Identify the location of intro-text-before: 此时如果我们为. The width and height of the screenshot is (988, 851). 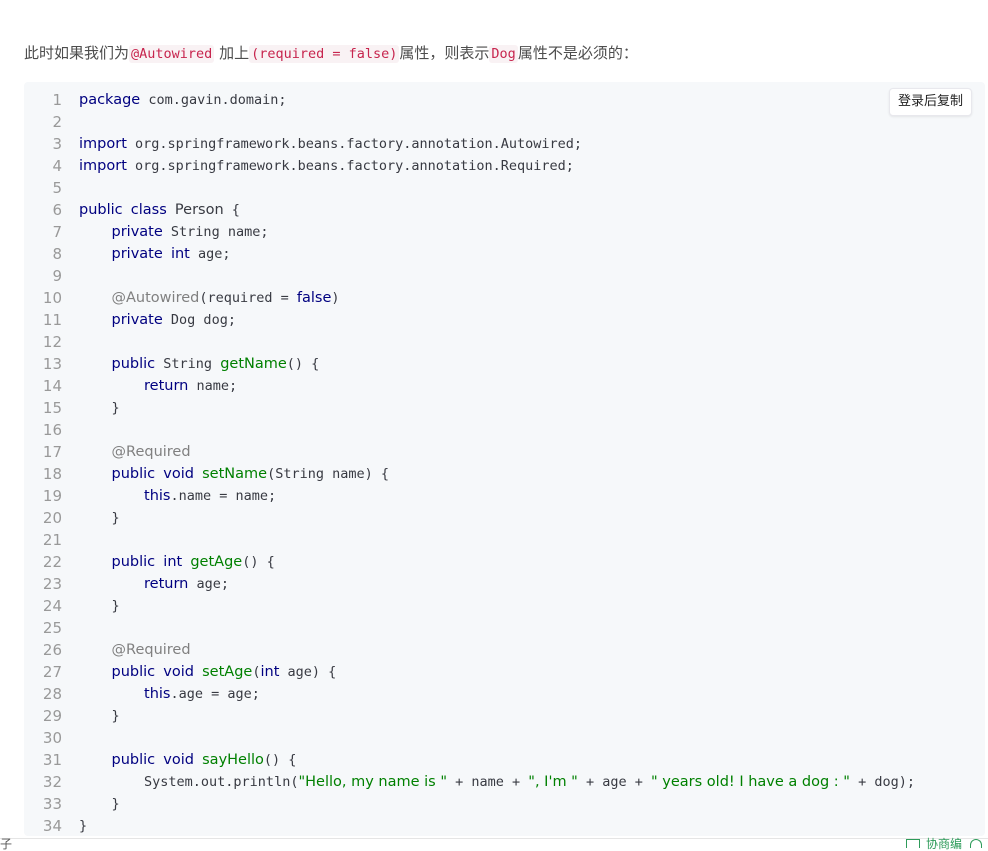
(77, 53).